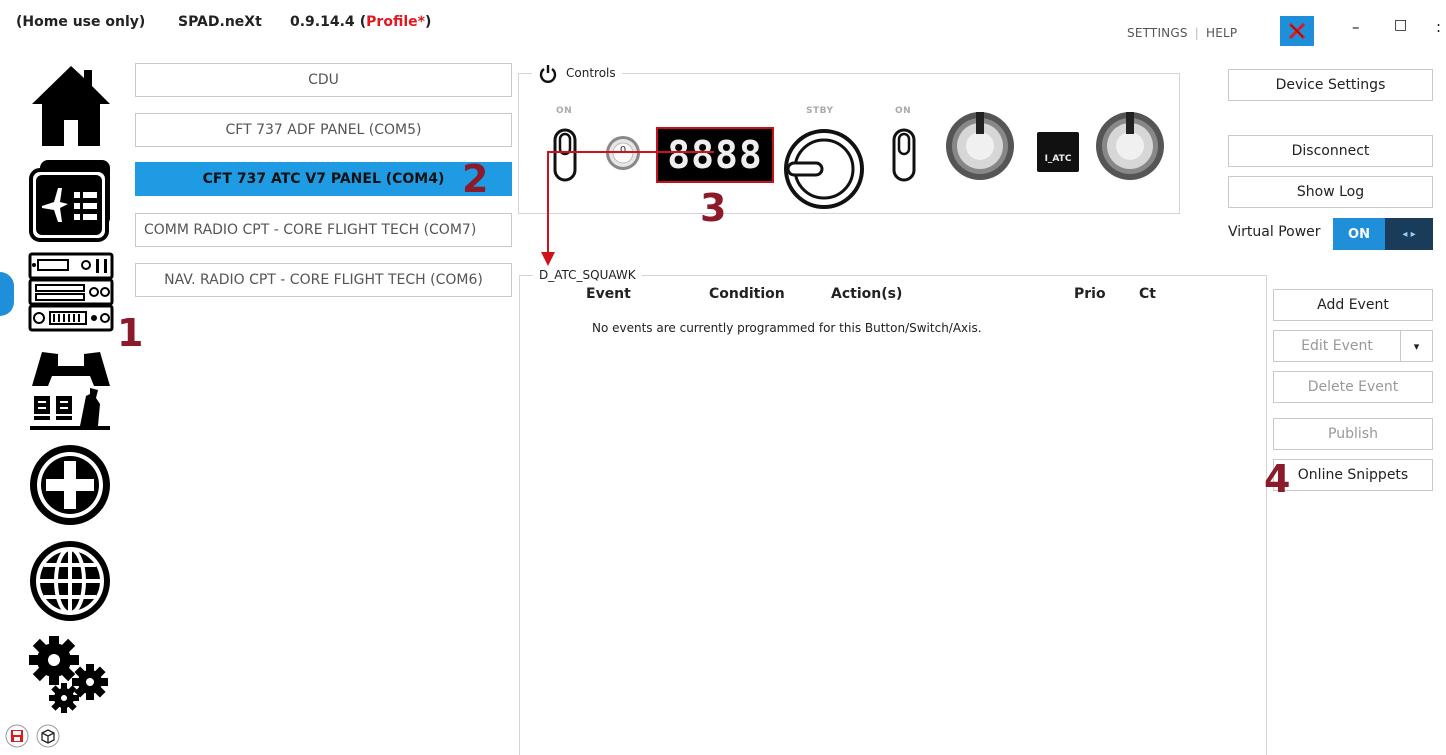 The image size is (1446, 755). What do you see at coordinates (564, 111) in the screenshot?
I see `label-on-1: ON` at bounding box center [564, 111].